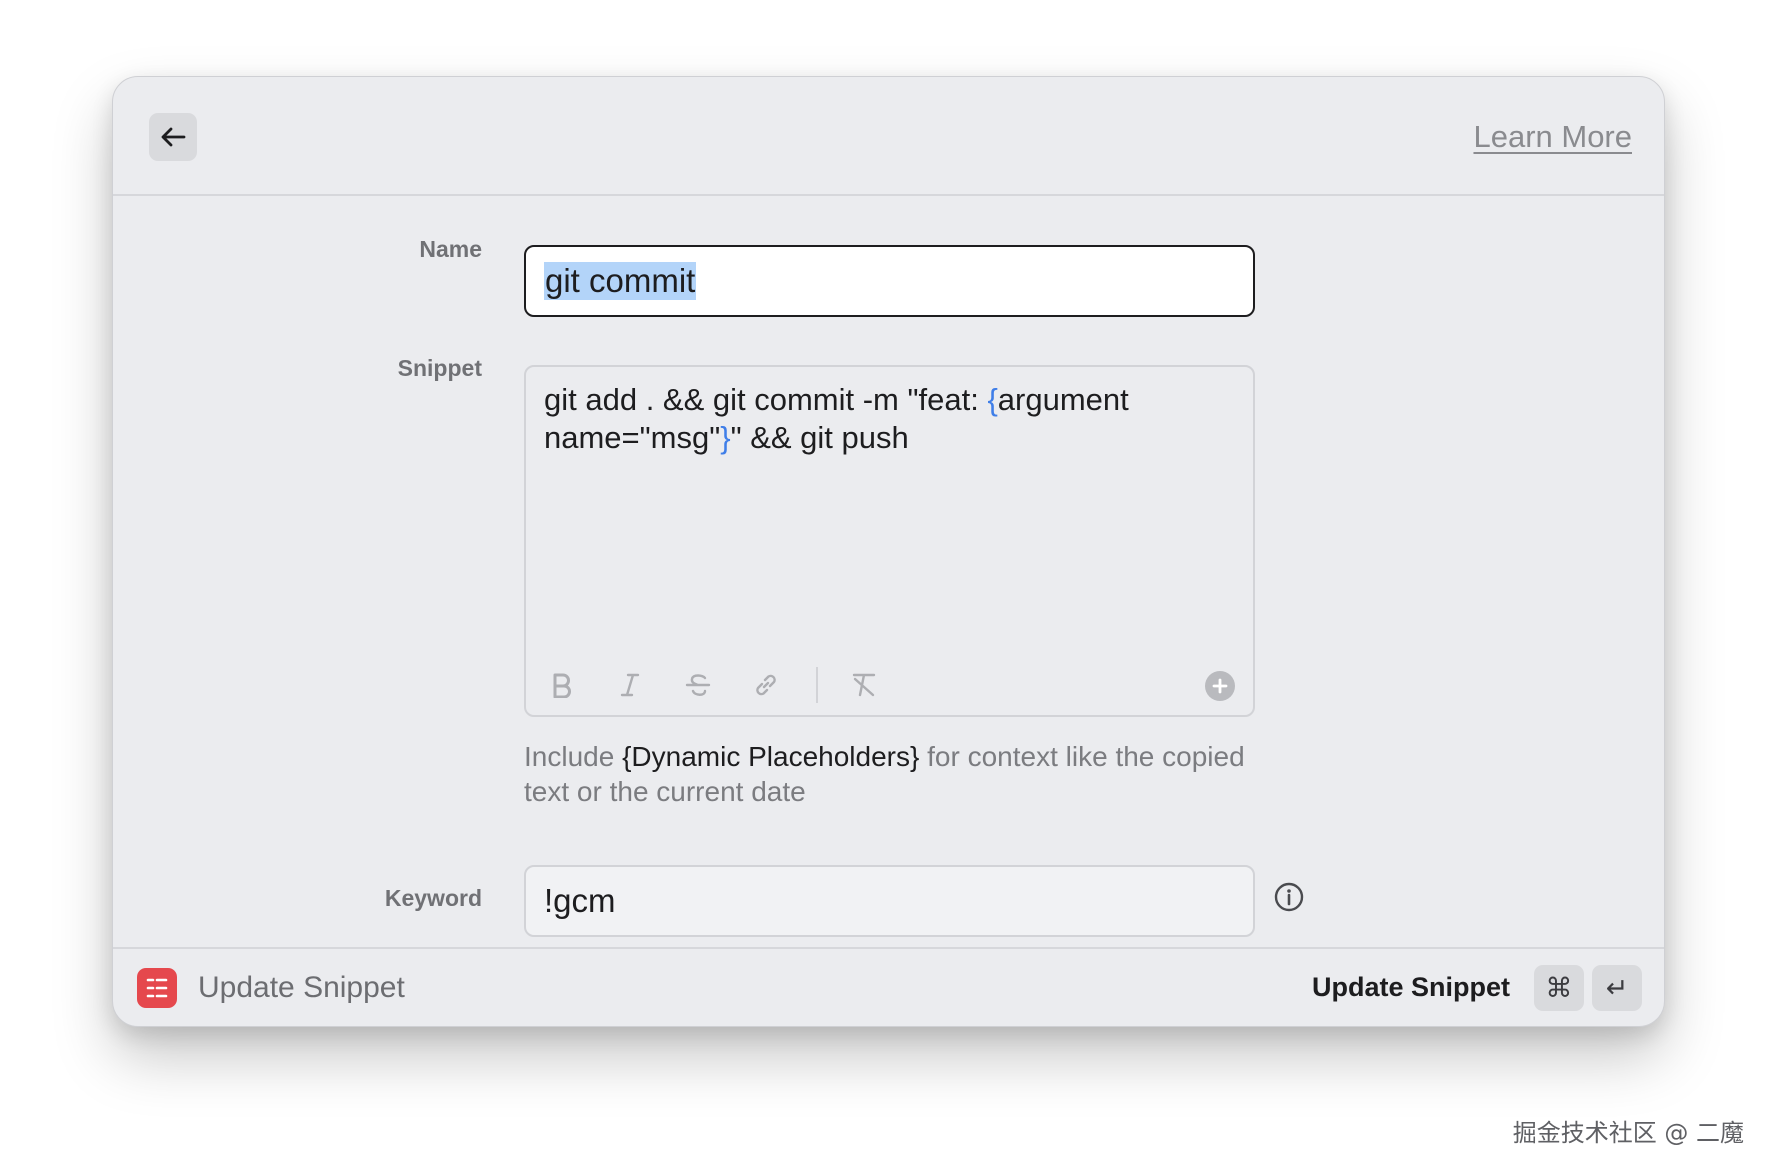 The image size is (1772, 1172). What do you see at coordinates (1220, 686) in the screenshot?
I see `add-placeholder-icon` at bounding box center [1220, 686].